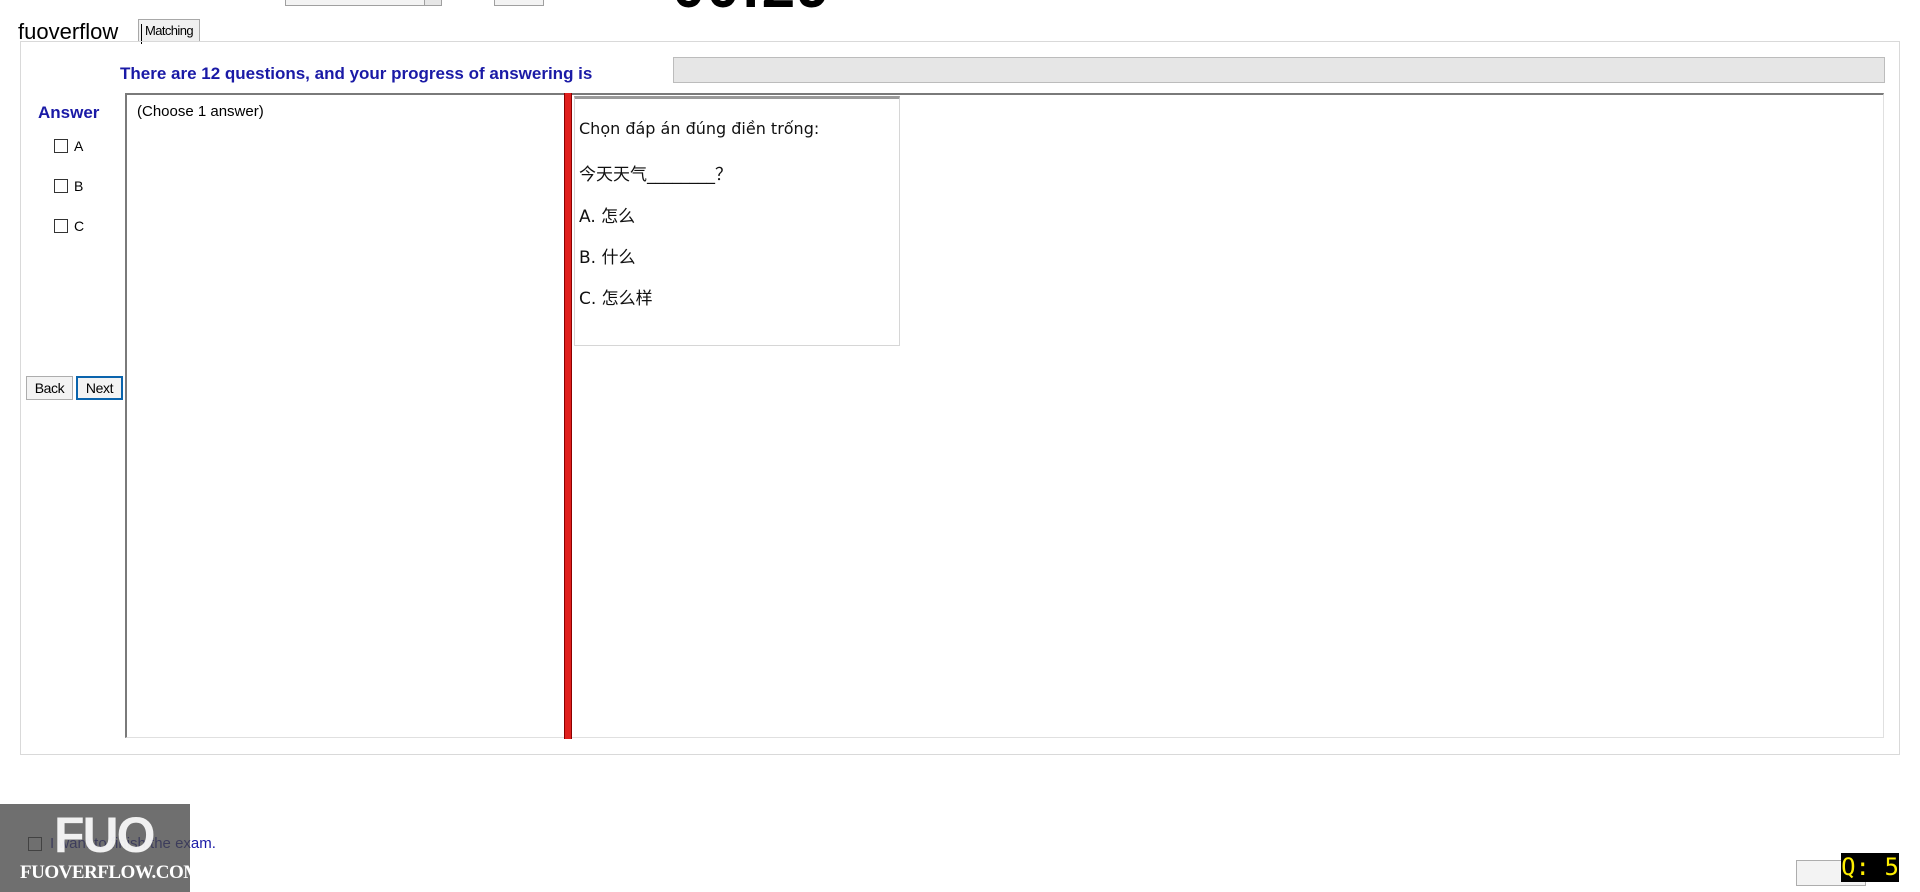 This screenshot has width=1920, height=892. What do you see at coordinates (69, 112) in the screenshot?
I see `answer-heading: Answer` at bounding box center [69, 112].